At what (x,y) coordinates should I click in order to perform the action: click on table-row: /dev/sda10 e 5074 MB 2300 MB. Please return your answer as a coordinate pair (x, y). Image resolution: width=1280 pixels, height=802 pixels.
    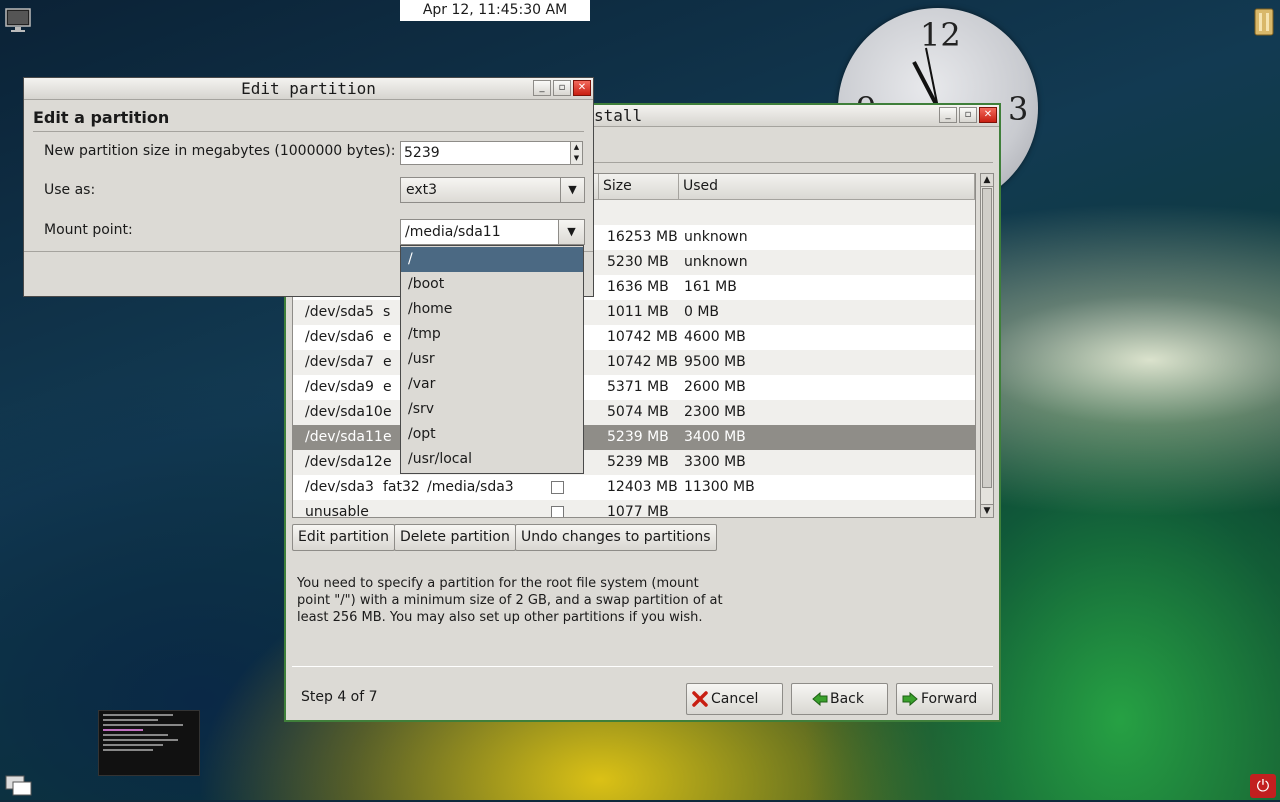
    Looking at the image, I should click on (634, 412).